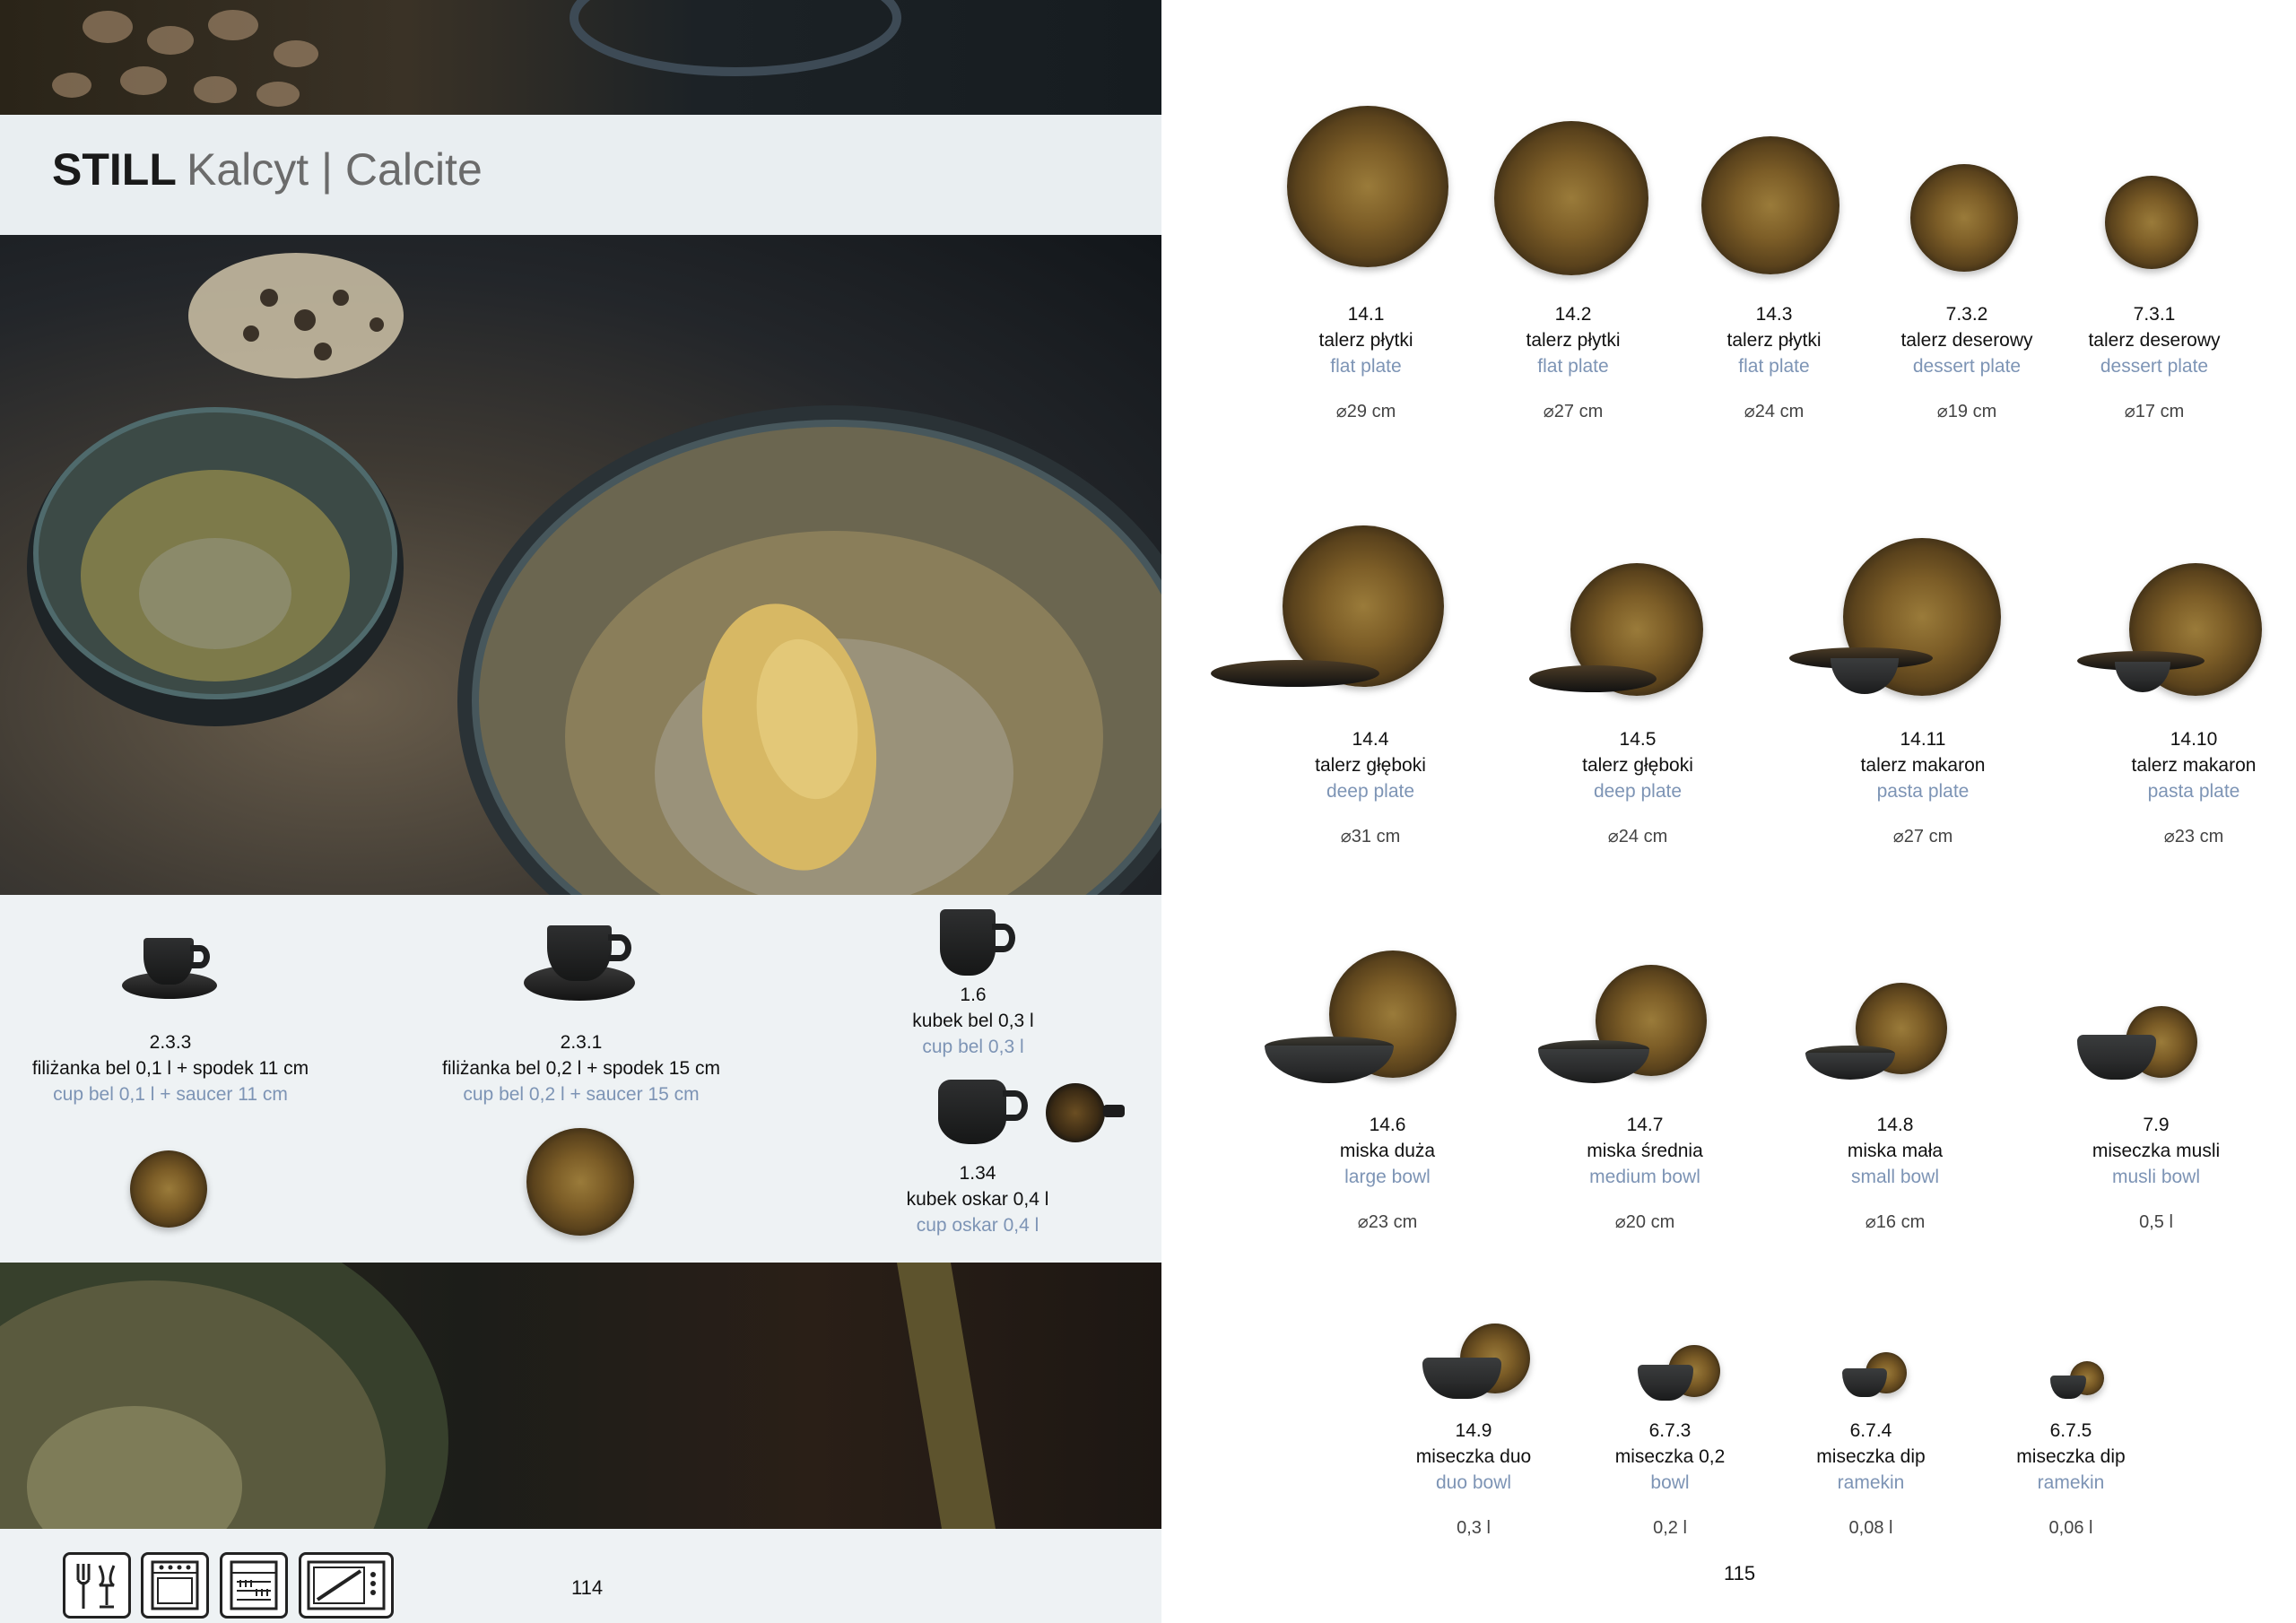 This screenshot has height=1623, width=2296. I want to click on product-name-en: medium bowl, so click(1644, 1177).